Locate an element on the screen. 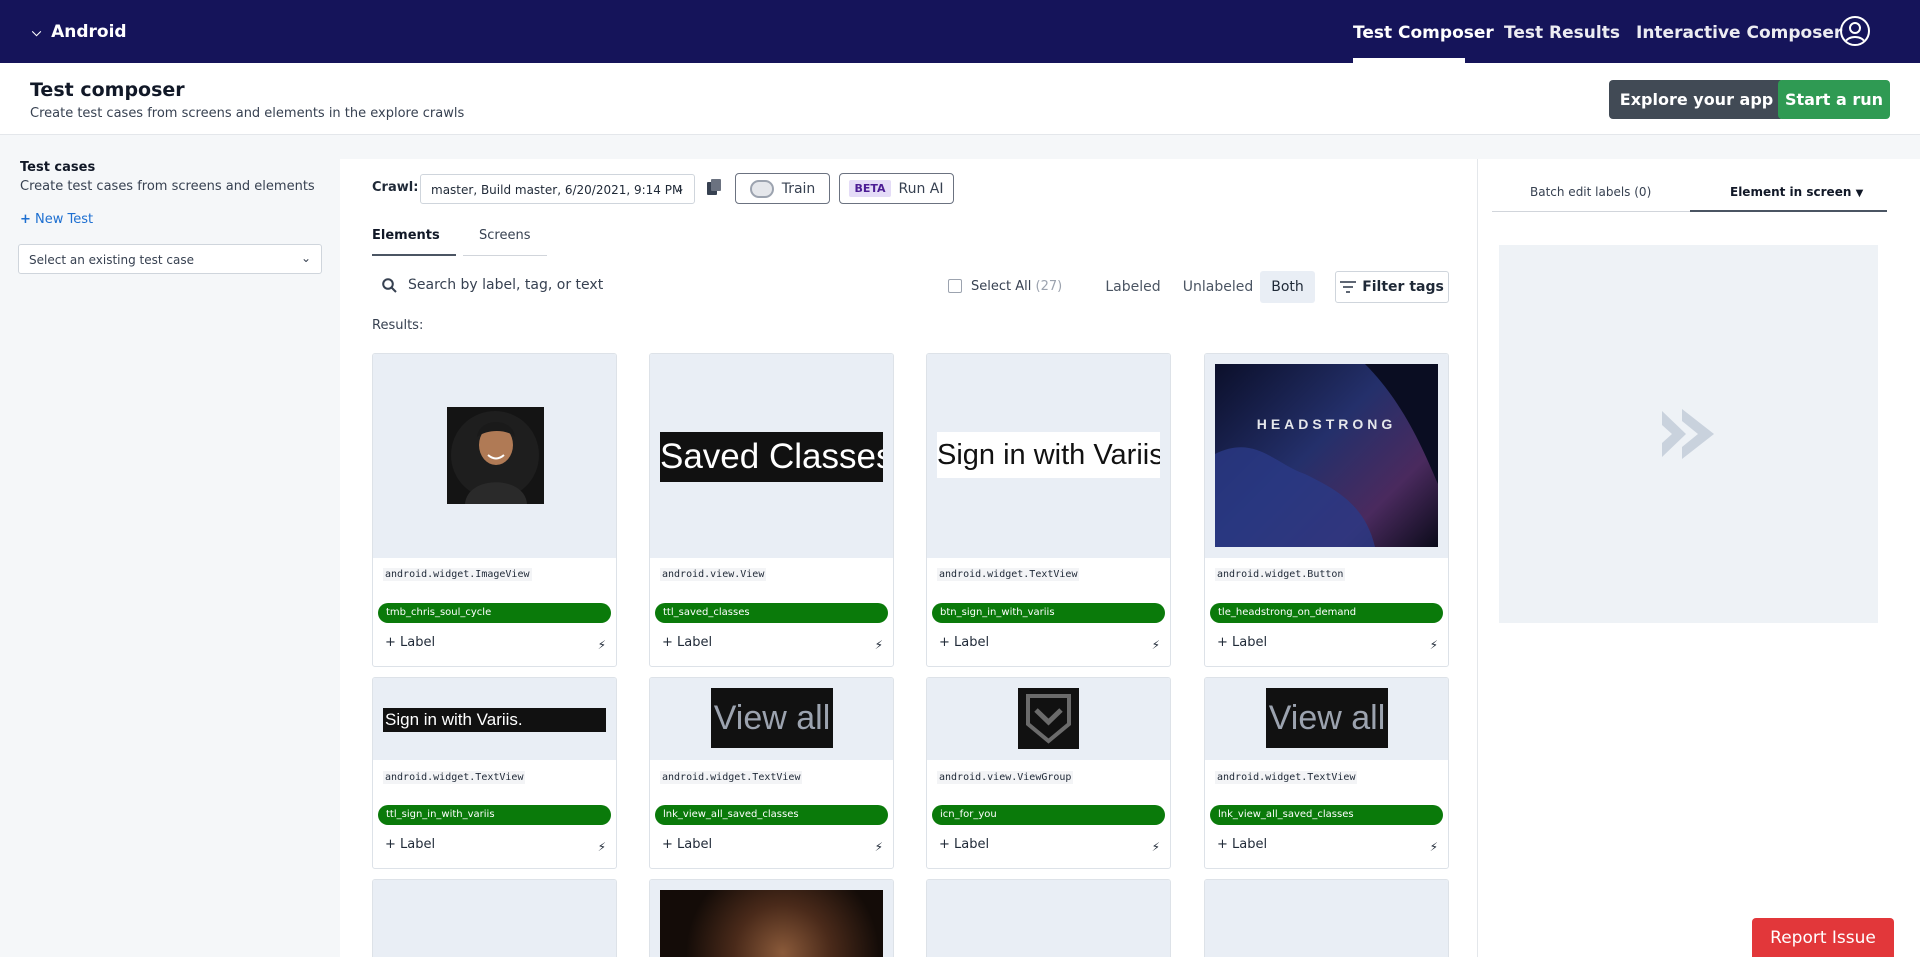  element-thumbnail: Sign in with Variis is located at coordinates (1048, 456).